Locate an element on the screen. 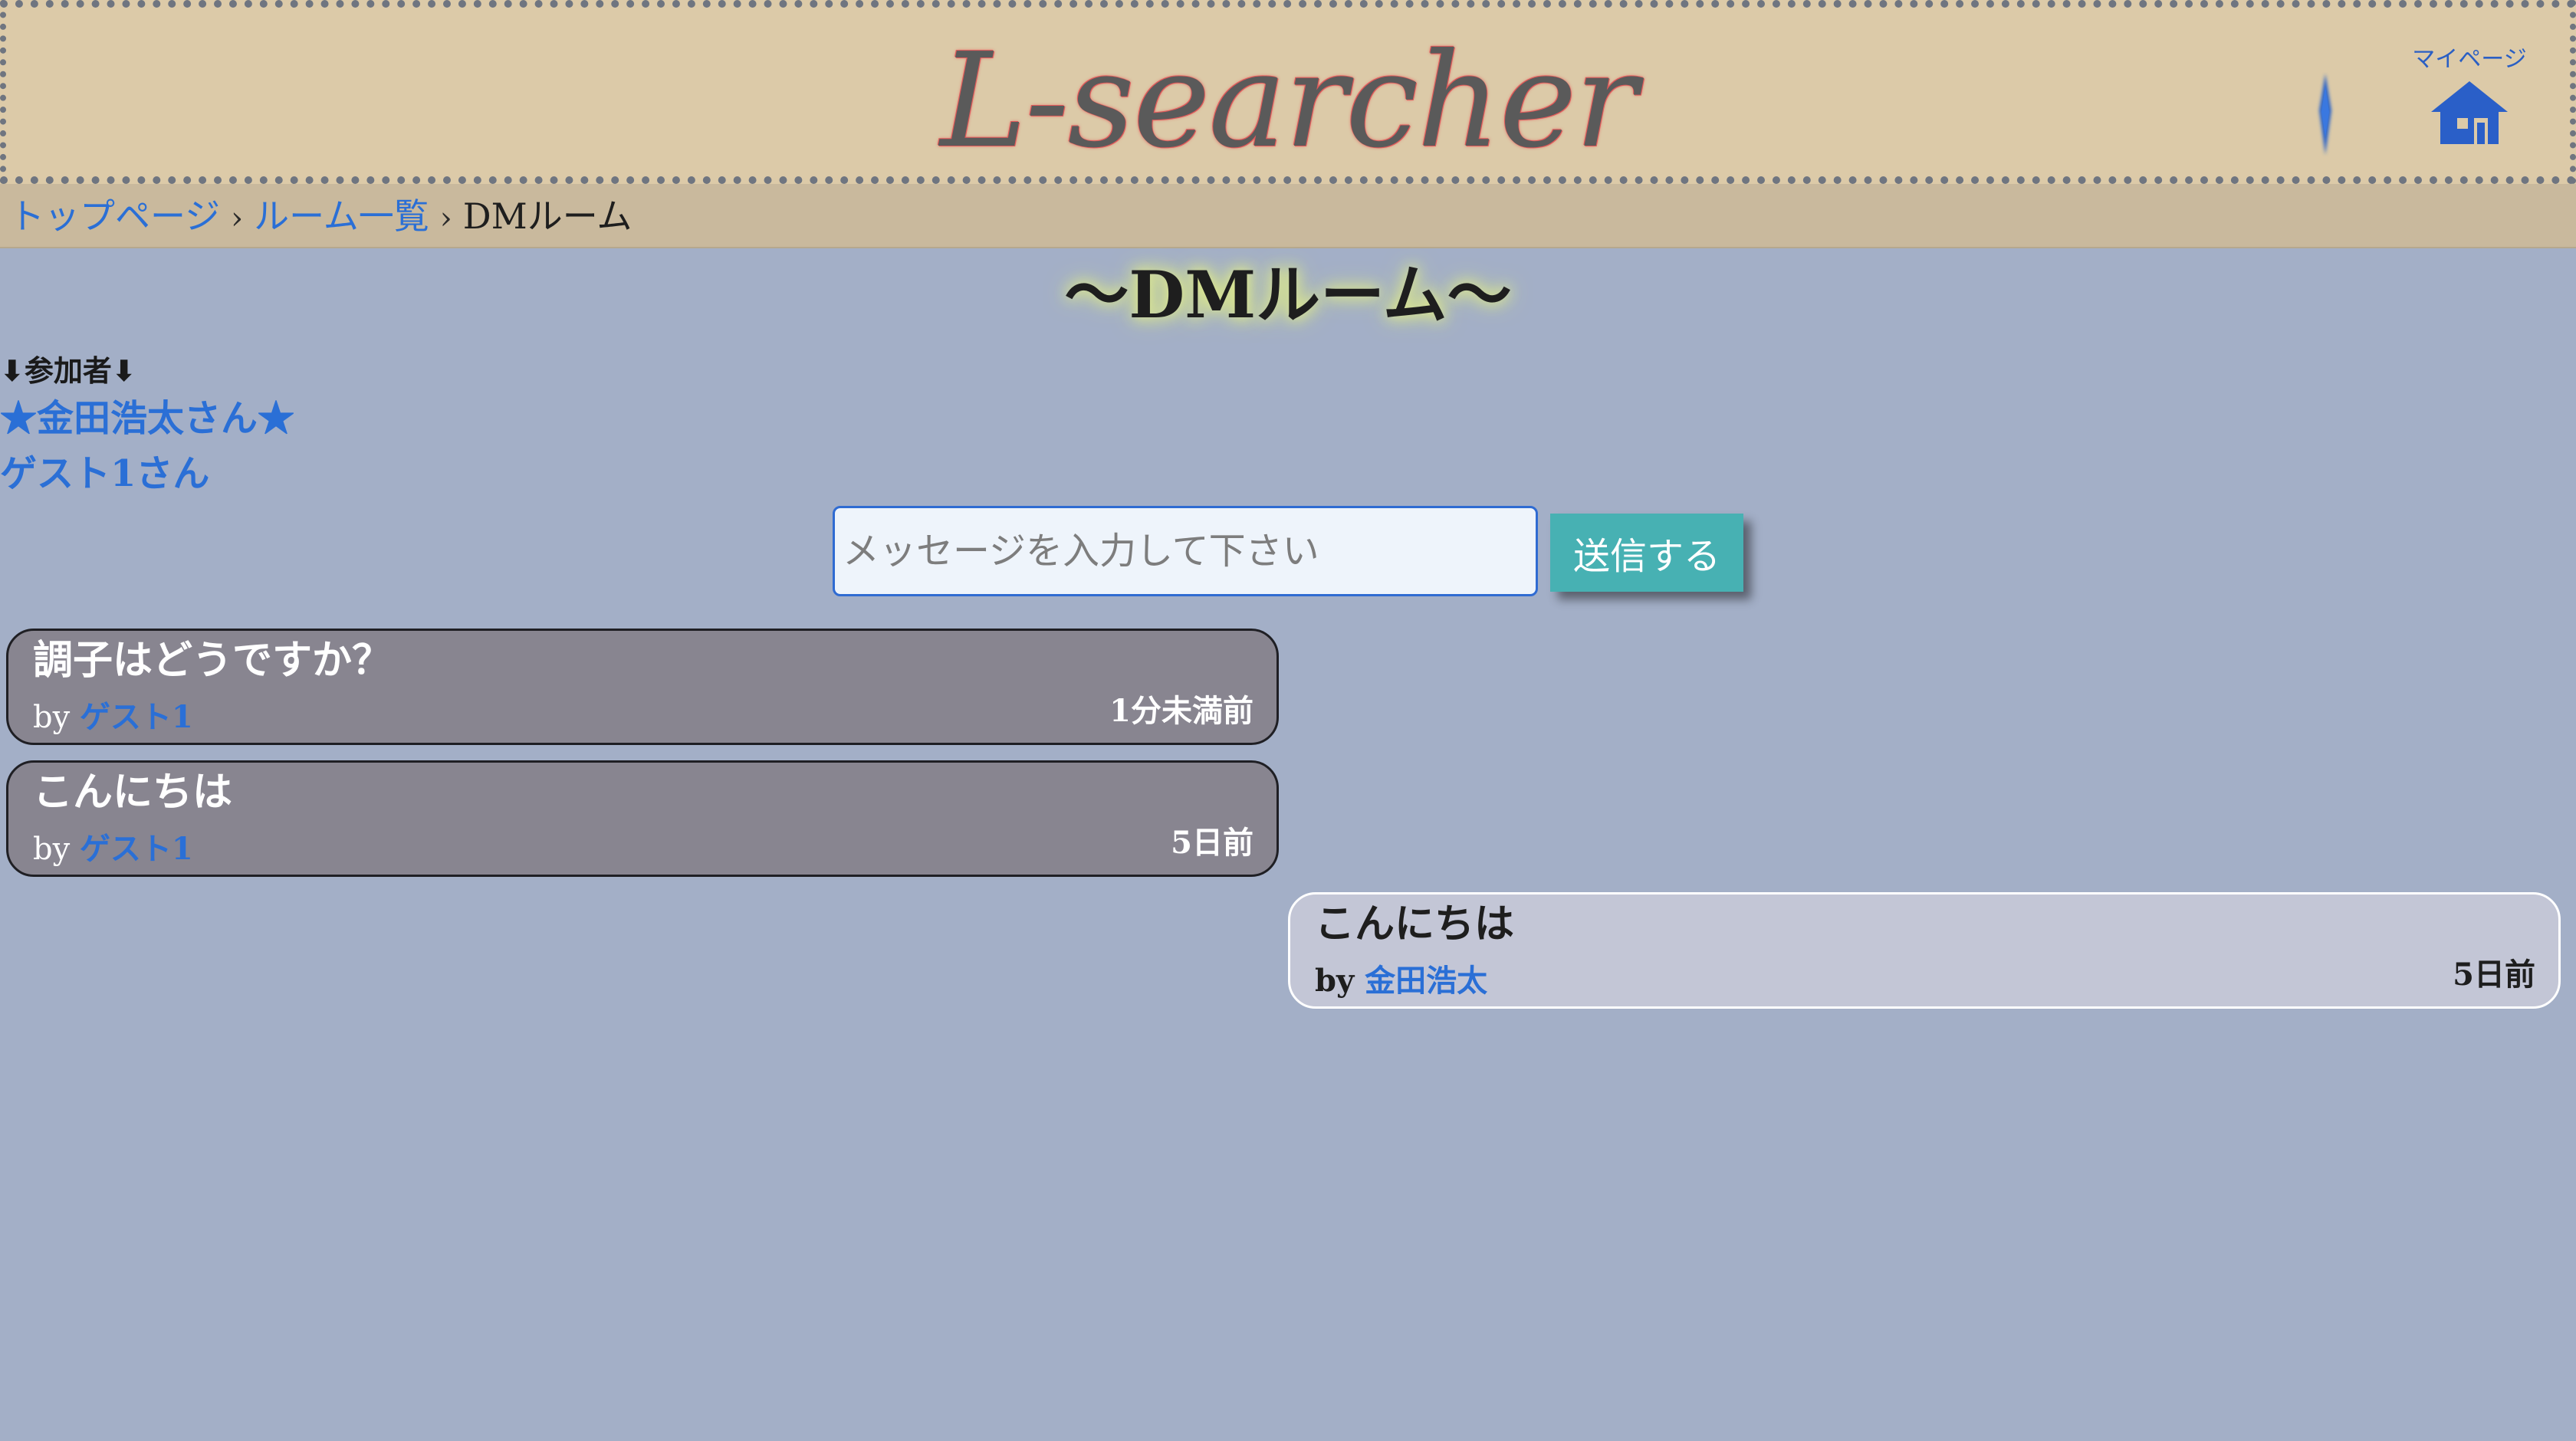  site-title: L-searcher is located at coordinates (1288, 102).